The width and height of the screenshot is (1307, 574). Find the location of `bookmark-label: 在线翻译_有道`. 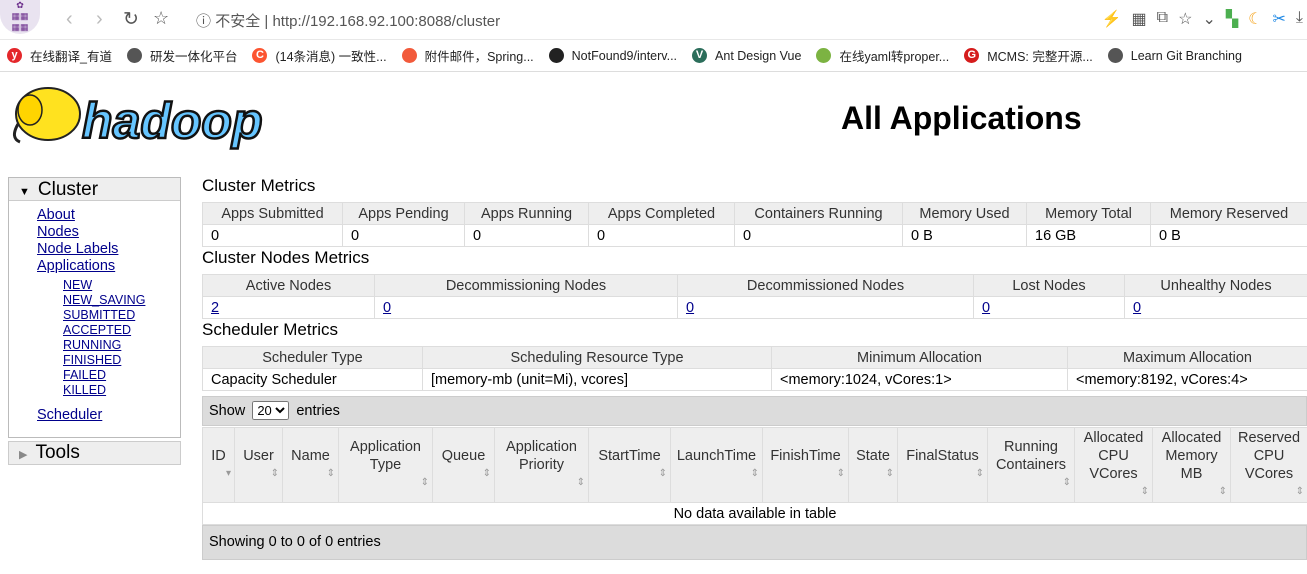

bookmark-label: 在线翻译_有道 is located at coordinates (71, 57).